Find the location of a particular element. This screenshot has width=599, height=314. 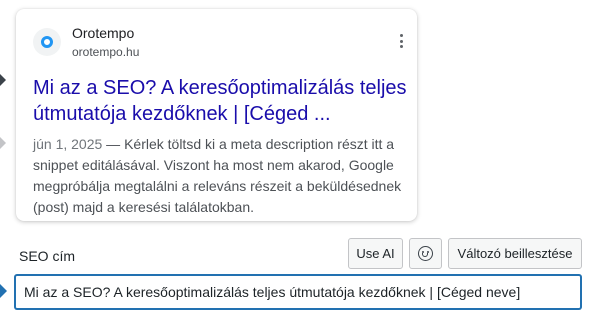

smiley-icon is located at coordinates (425, 253).